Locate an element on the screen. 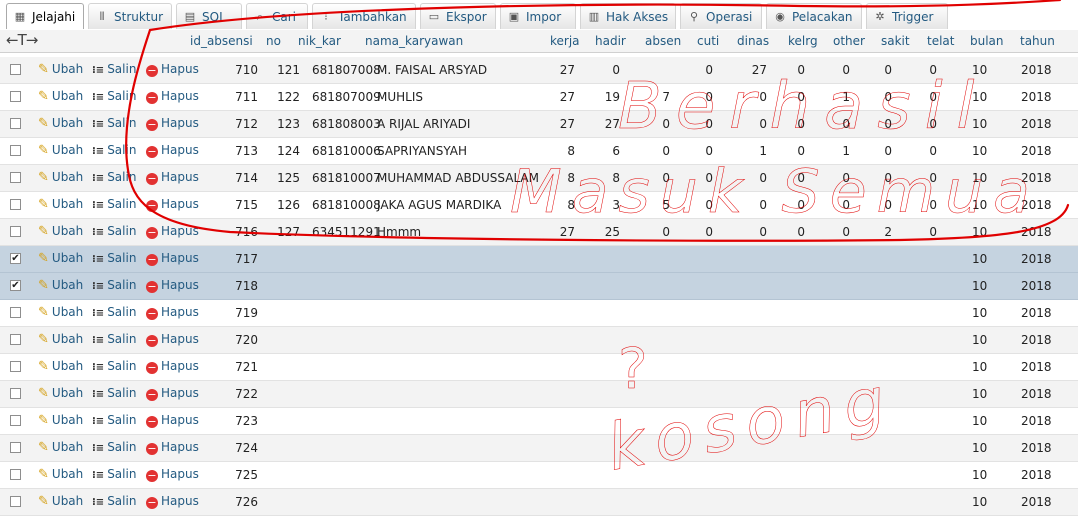  cell-sakit: 0 is located at coordinates (888, 151).